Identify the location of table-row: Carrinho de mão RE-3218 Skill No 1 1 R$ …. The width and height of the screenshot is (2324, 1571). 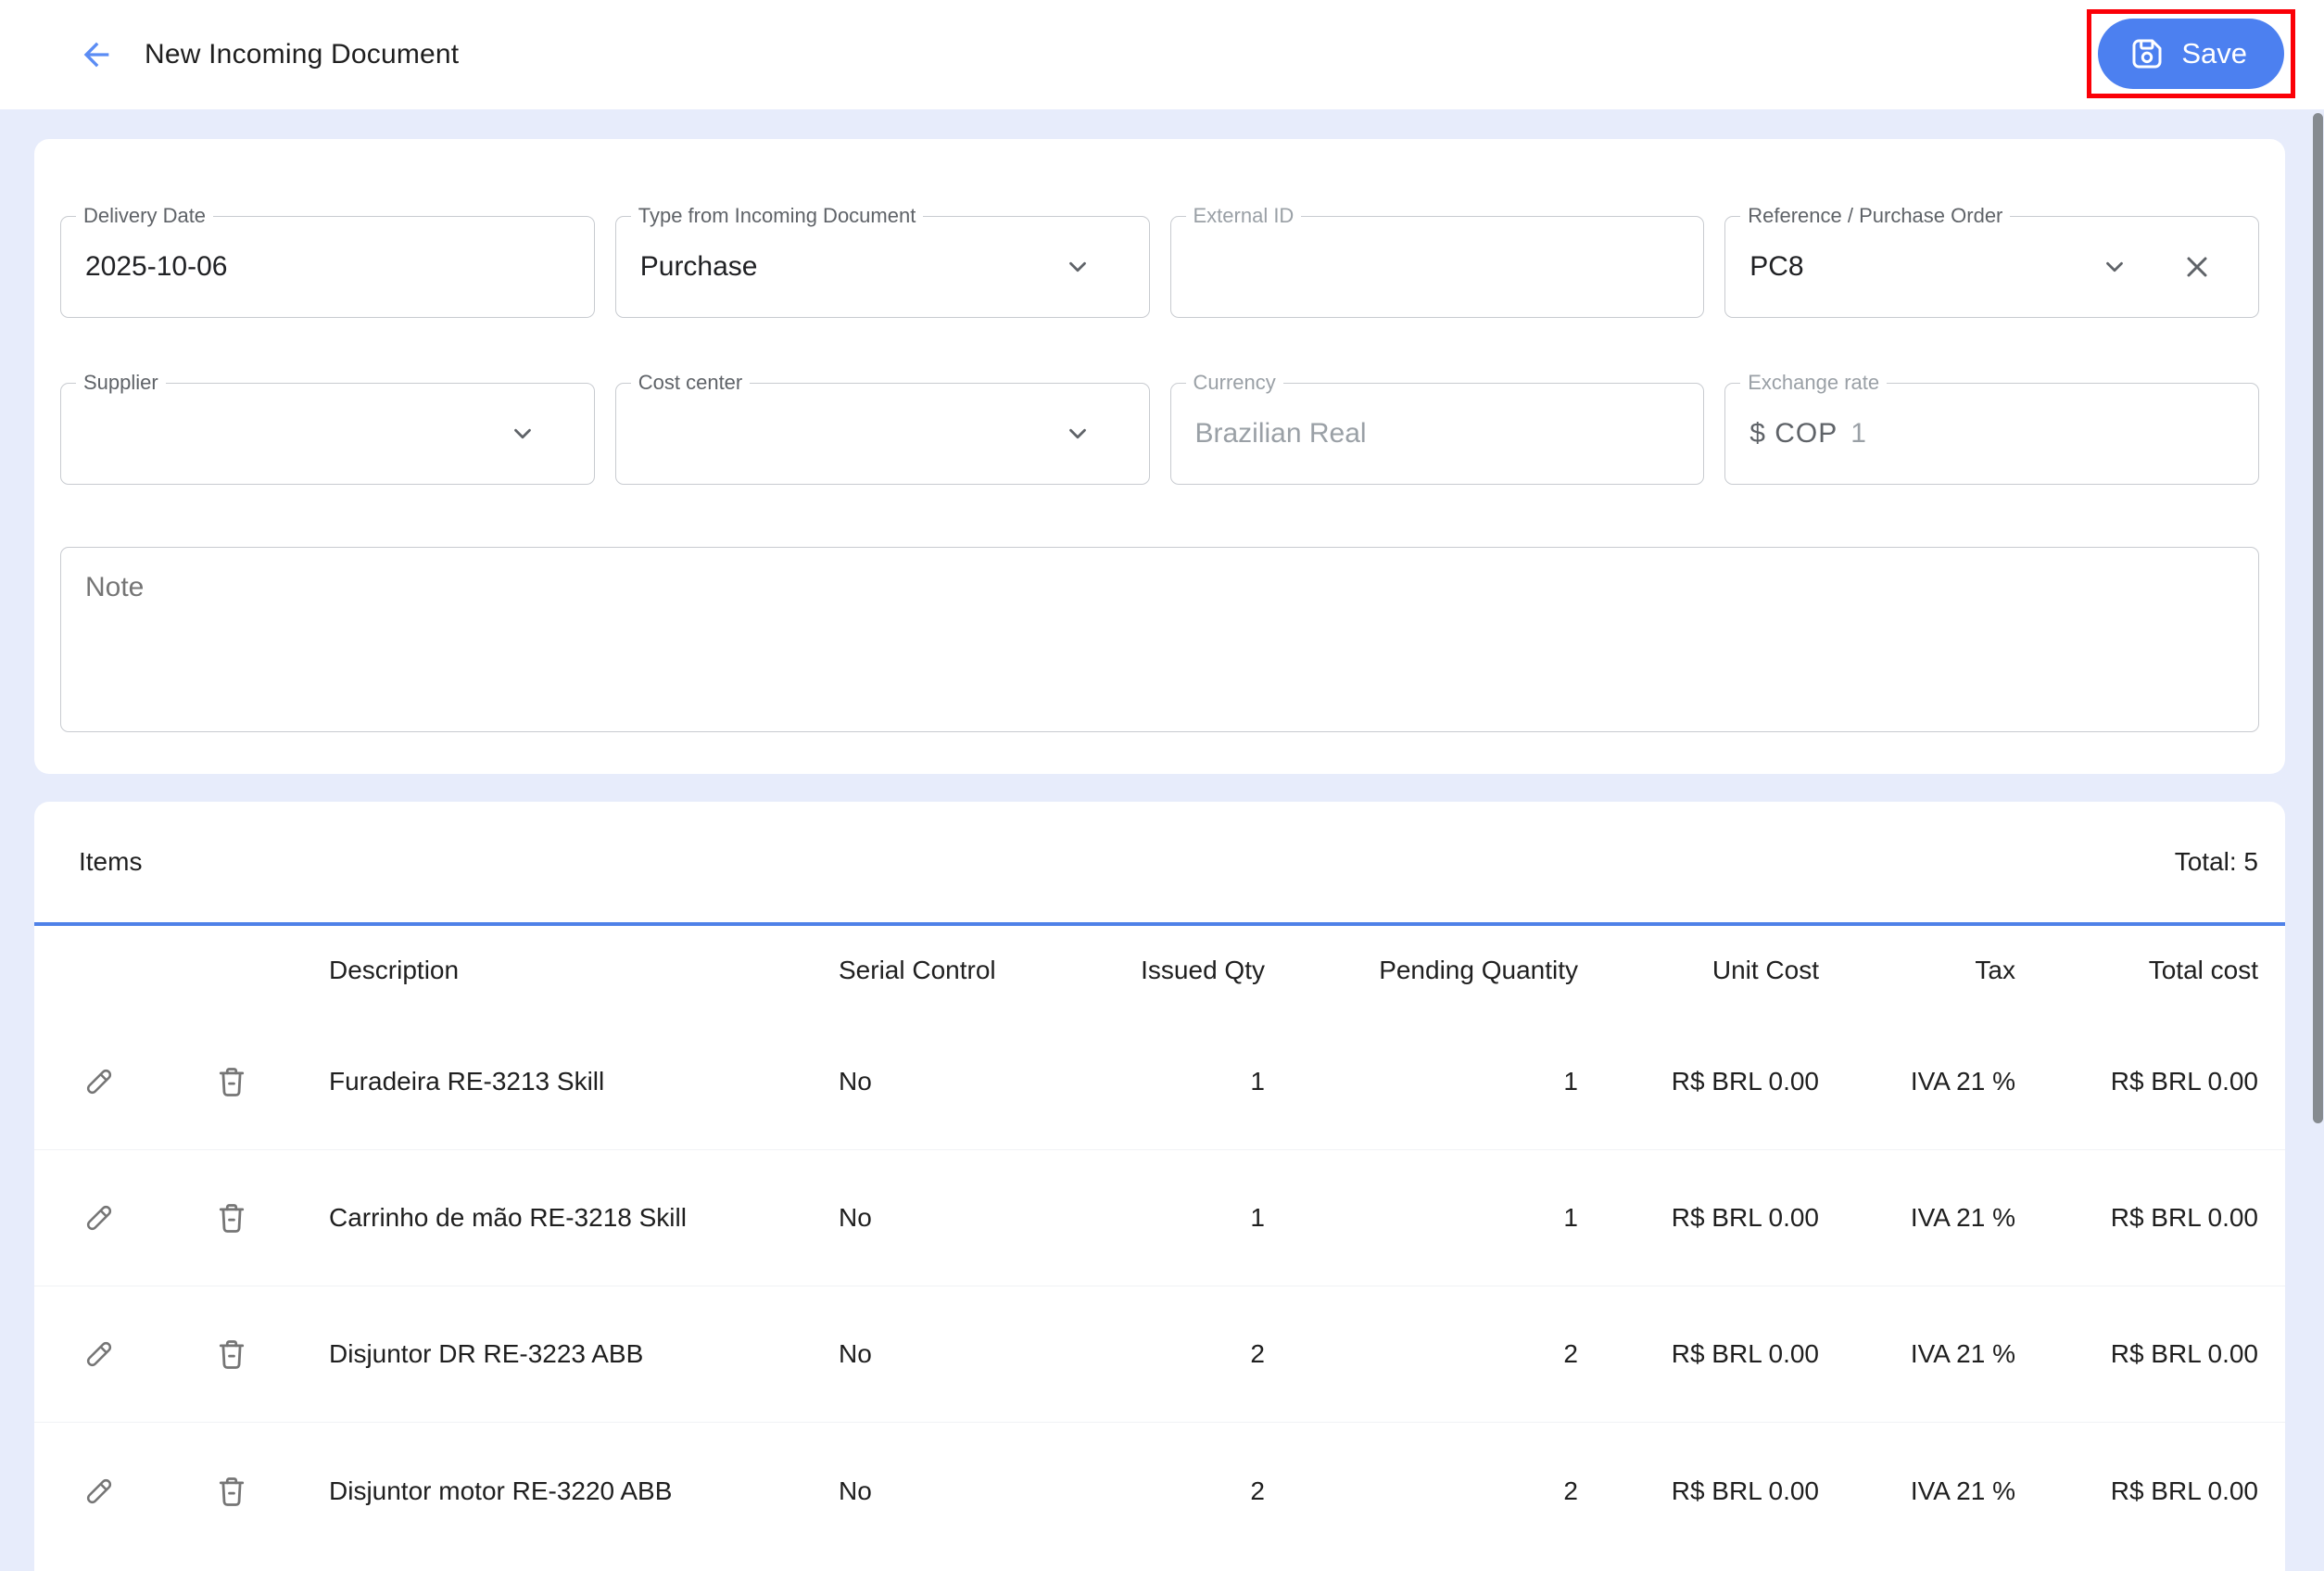
(1159, 1218).